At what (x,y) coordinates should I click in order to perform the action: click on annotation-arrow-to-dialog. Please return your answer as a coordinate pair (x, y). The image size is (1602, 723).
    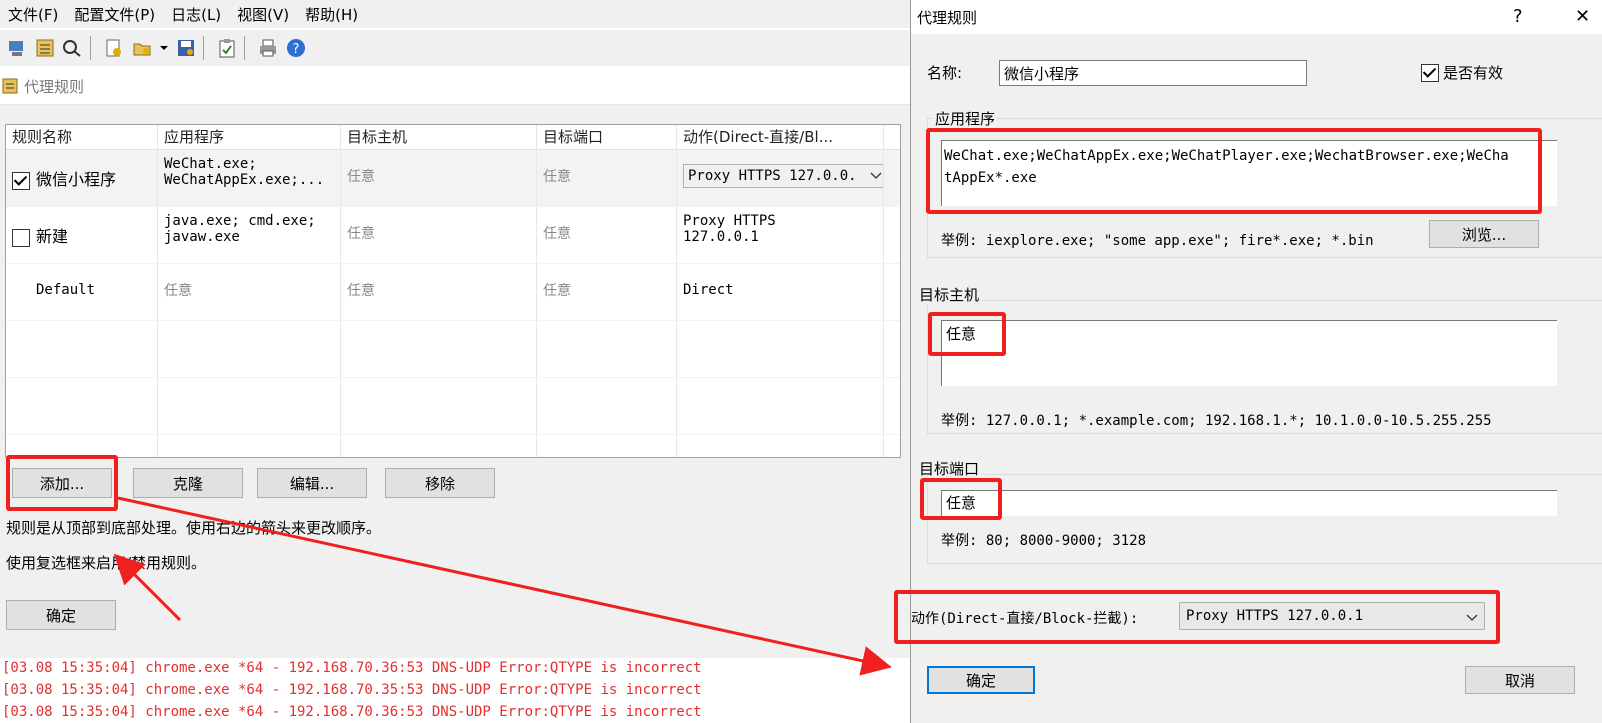
    Looking at the image, I should click on (504, 586).